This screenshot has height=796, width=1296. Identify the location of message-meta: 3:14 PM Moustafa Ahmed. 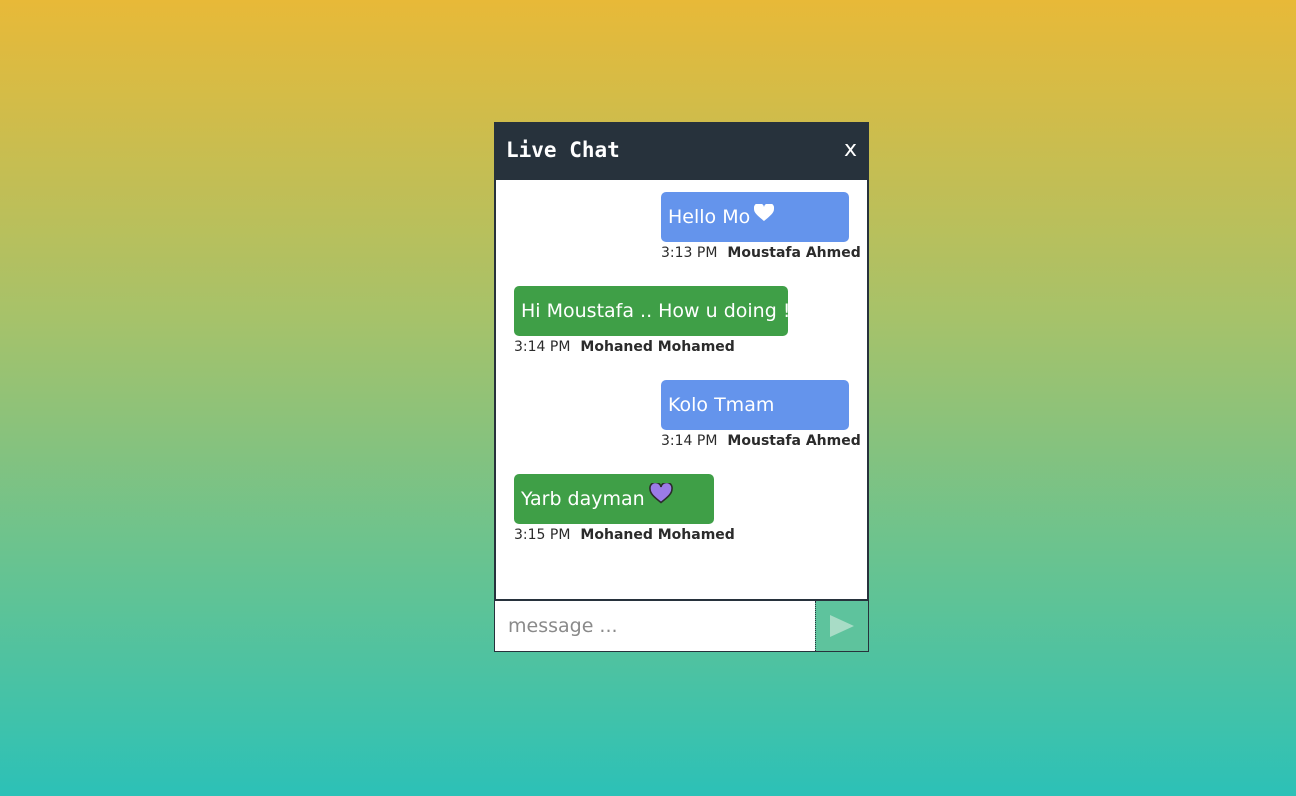
(761, 441).